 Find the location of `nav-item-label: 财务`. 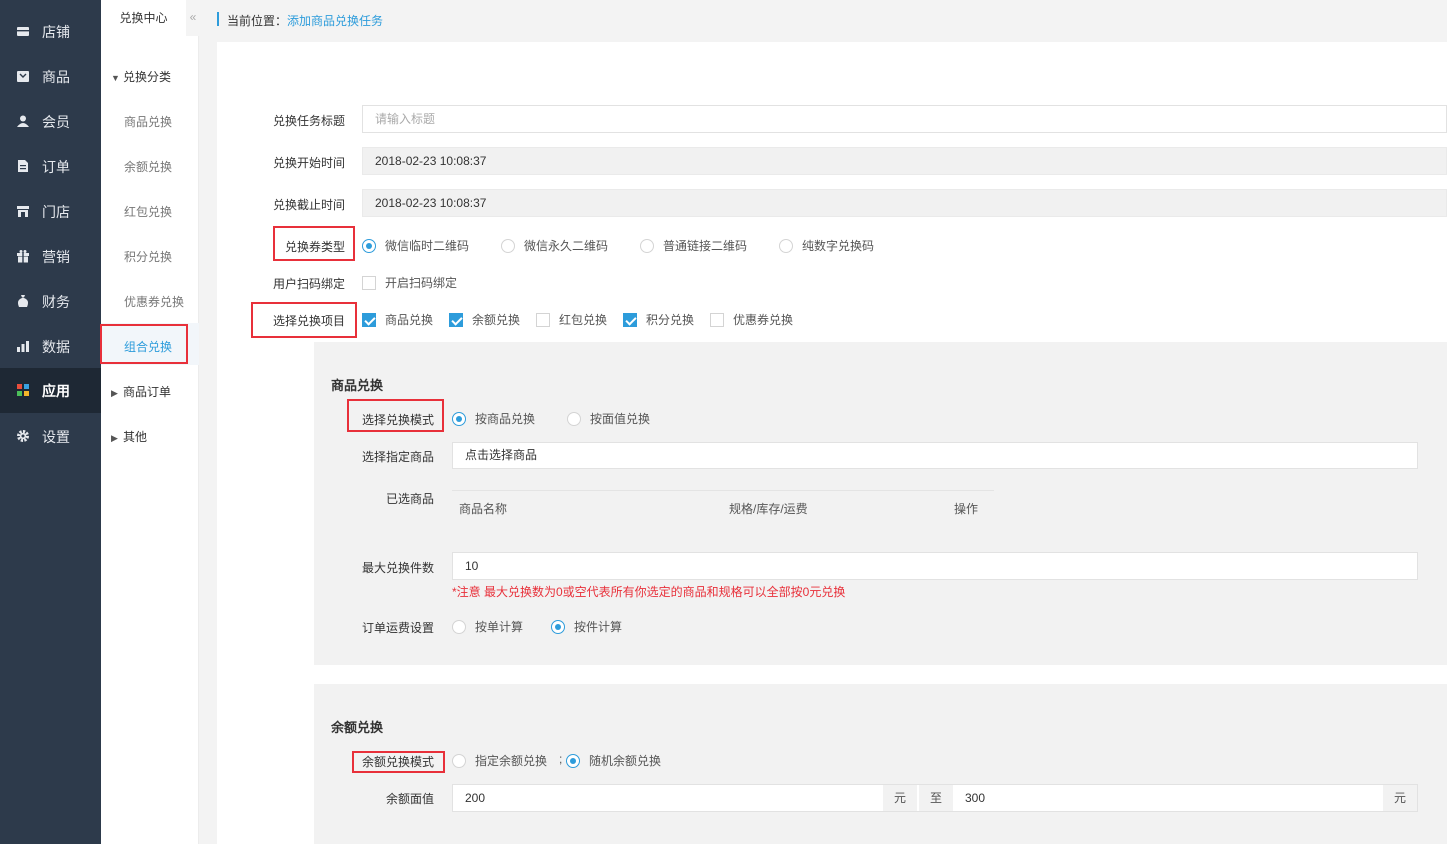

nav-item-label: 财务 is located at coordinates (56, 301).